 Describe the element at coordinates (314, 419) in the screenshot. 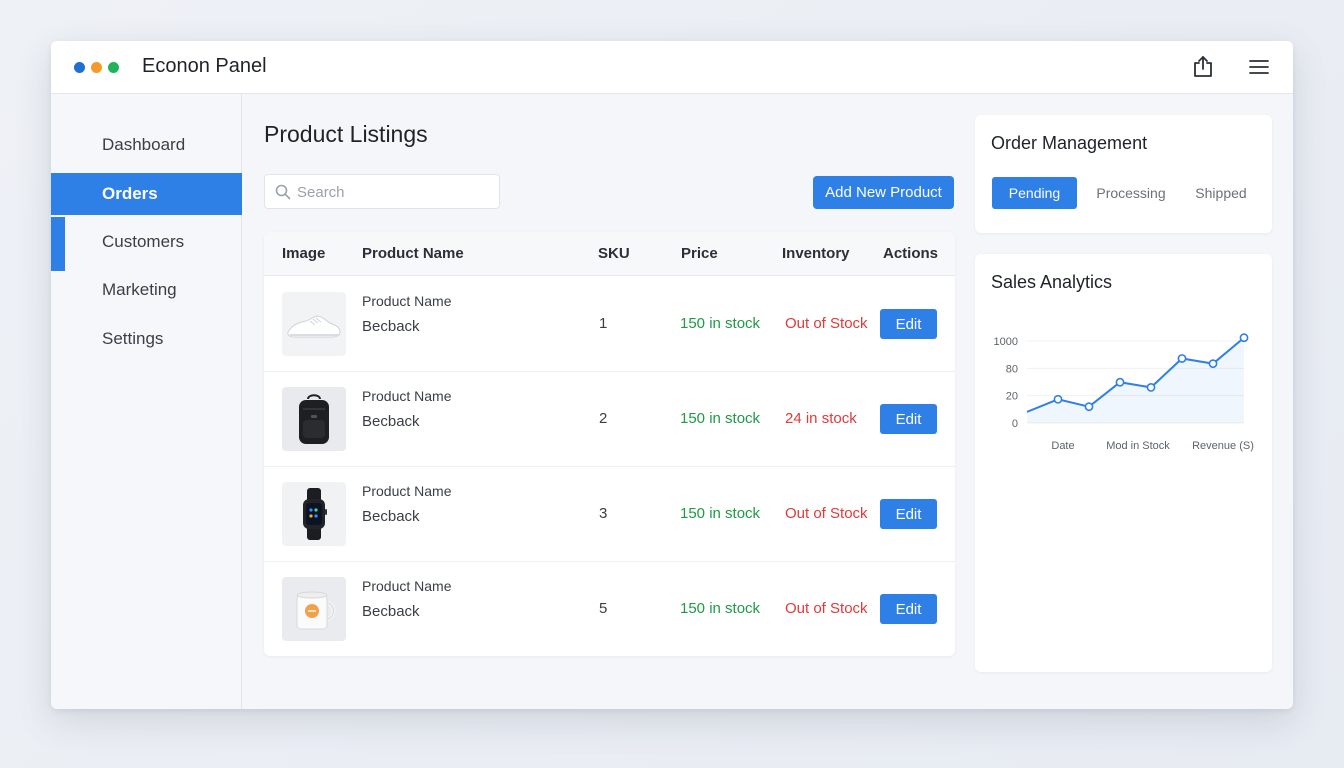

I see `backpack-image` at that location.